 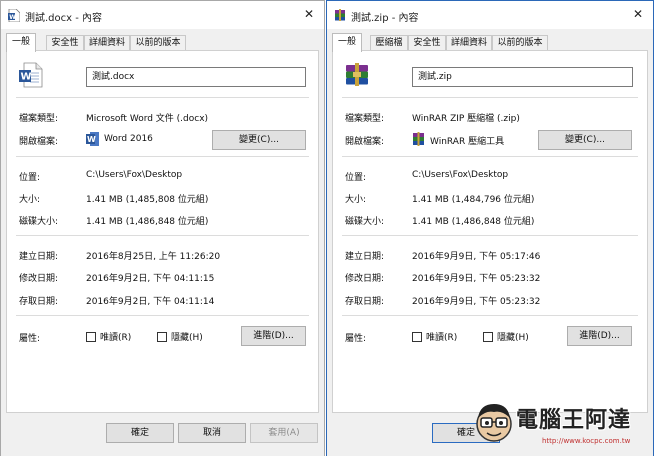 What do you see at coordinates (147, 200) in the screenshot?
I see `size-value: 1.41 MB (1,485,808 位元組)` at bounding box center [147, 200].